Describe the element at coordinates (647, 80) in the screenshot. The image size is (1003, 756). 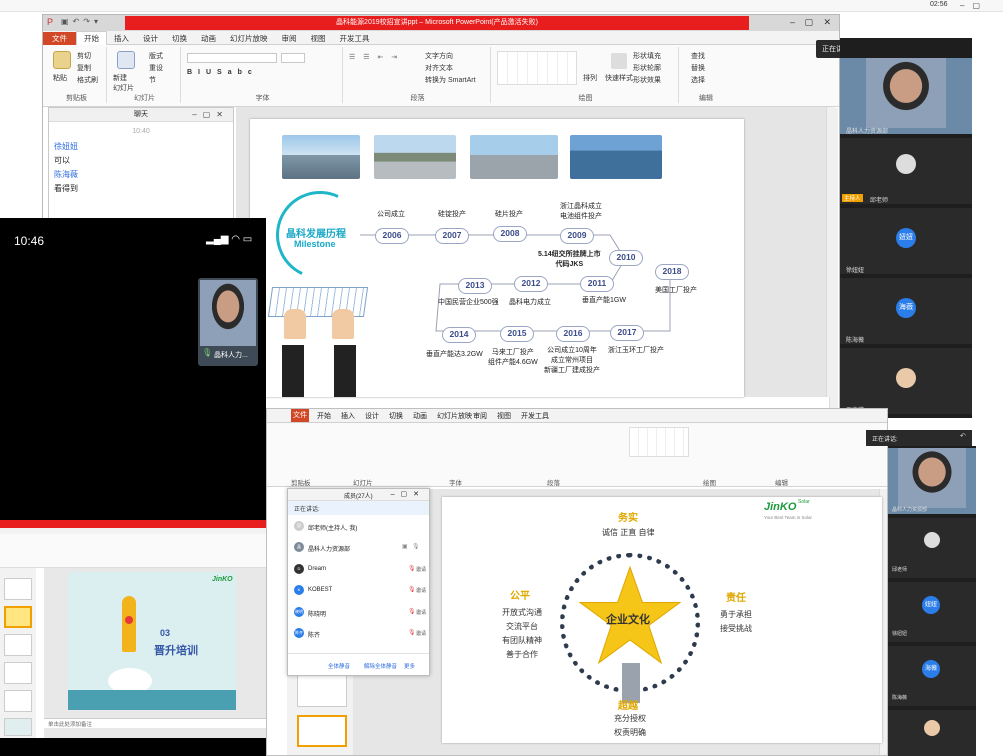
I see `shape-effect-button: 形状效果` at that location.